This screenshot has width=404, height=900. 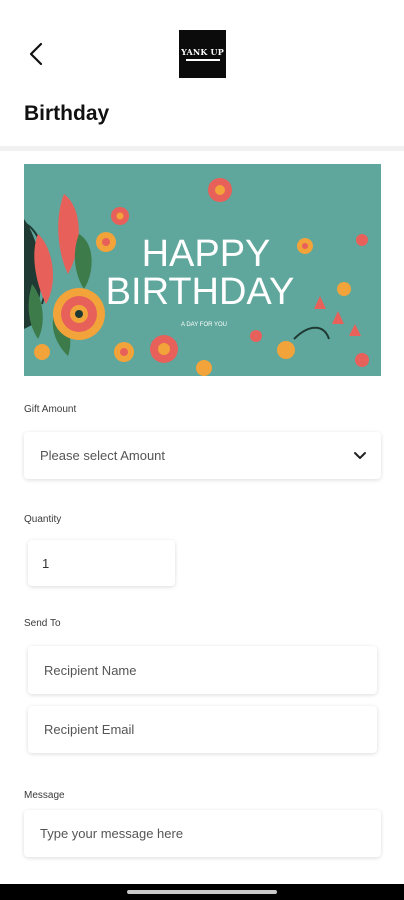 I want to click on chevron-down-icon, so click(x=360, y=455).